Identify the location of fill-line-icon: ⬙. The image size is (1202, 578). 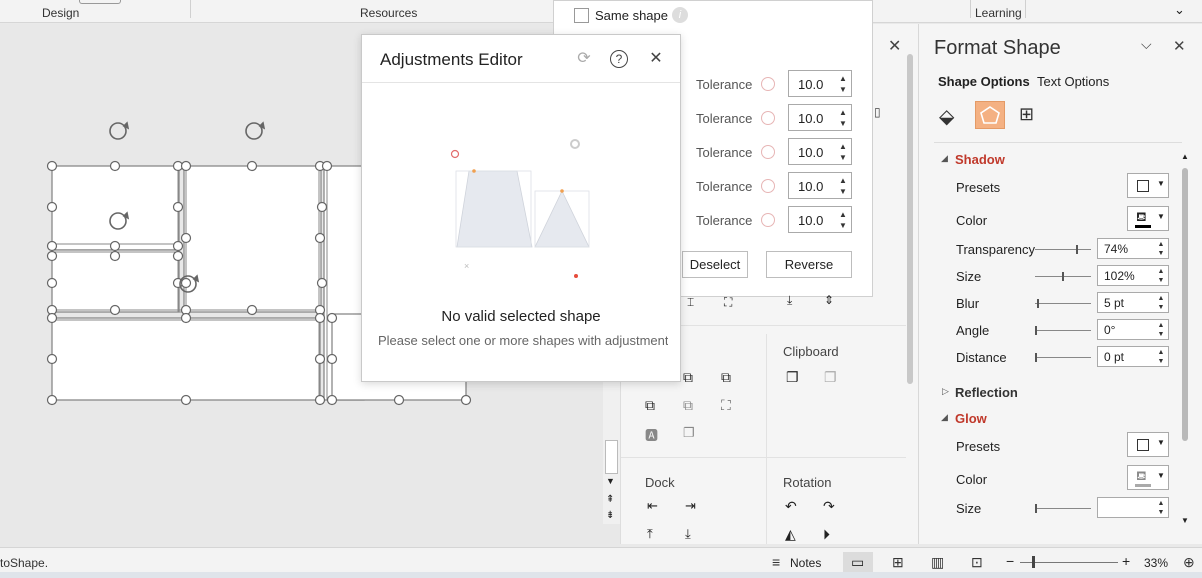
(946, 116).